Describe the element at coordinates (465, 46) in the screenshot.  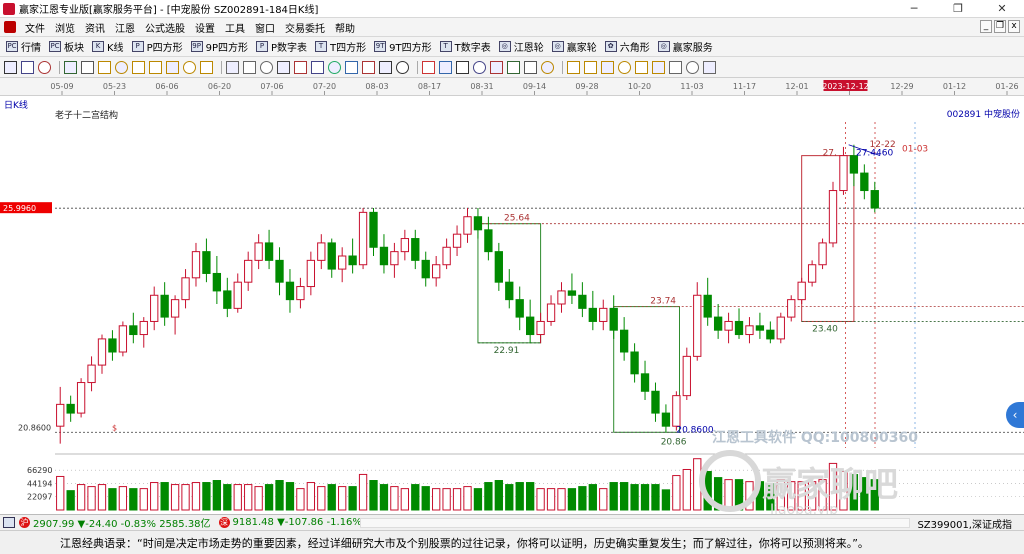
I see `toolbar-t-table-button: T T数字表` at that location.